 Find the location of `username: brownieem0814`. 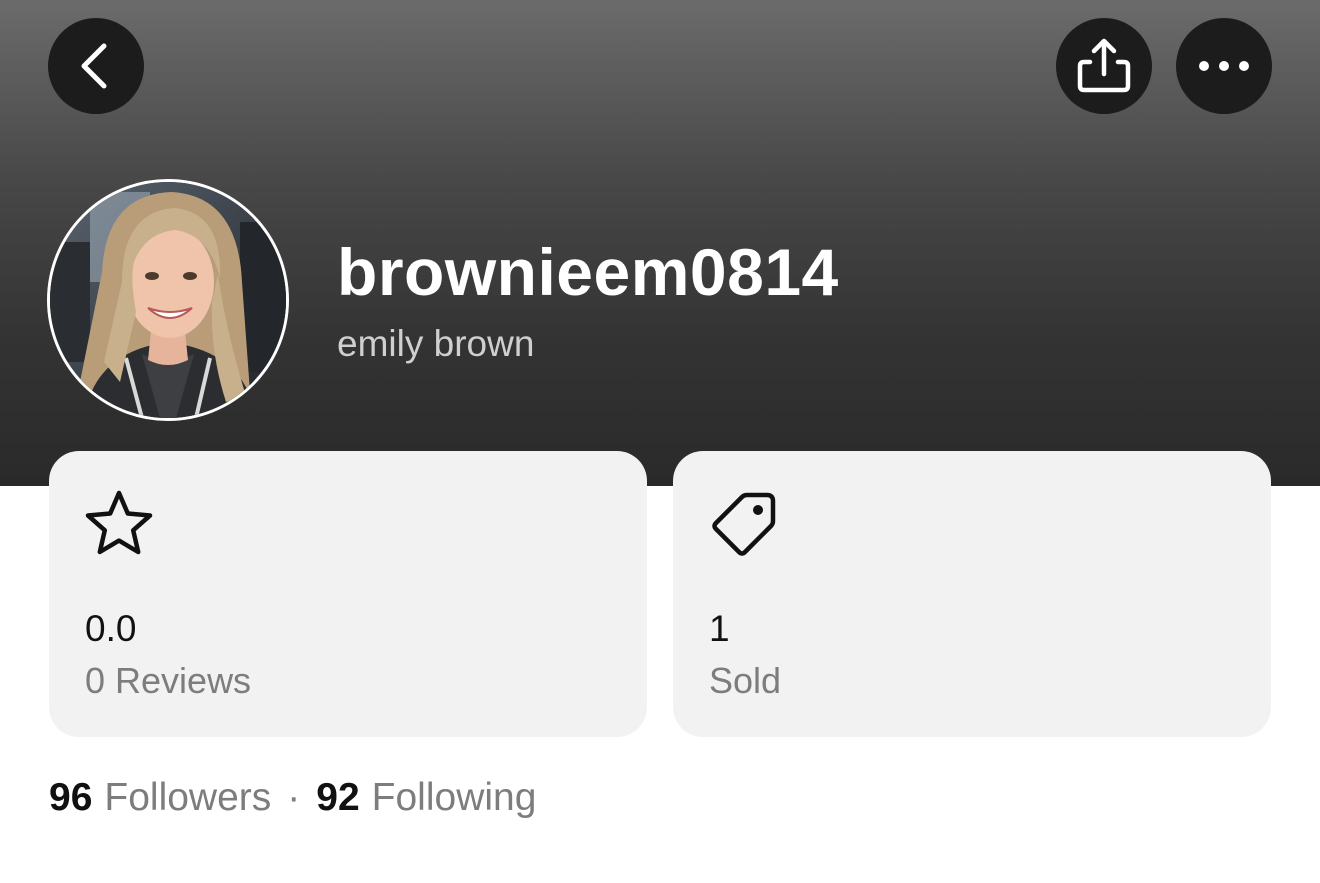

username: brownieem0814 is located at coordinates (588, 272).